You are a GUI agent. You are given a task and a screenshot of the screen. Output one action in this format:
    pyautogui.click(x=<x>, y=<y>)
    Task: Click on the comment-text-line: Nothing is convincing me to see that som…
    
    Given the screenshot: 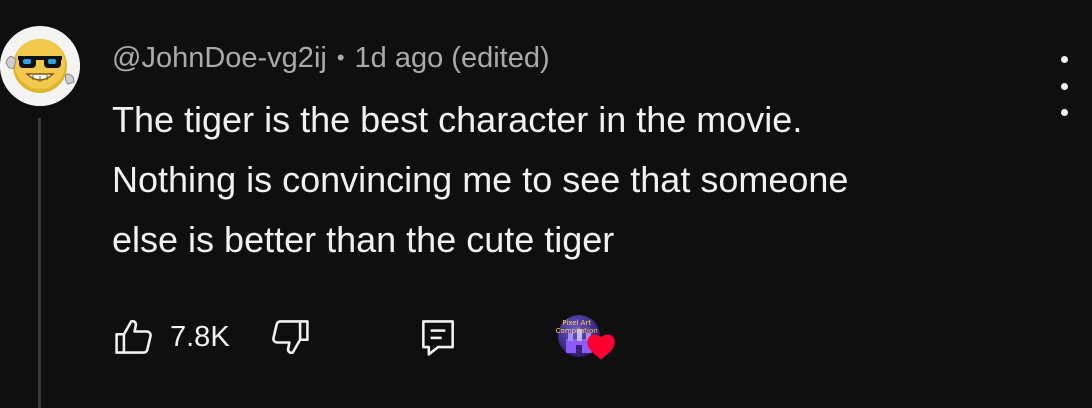 What is the action you would take?
    pyautogui.click(x=480, y=179)
    